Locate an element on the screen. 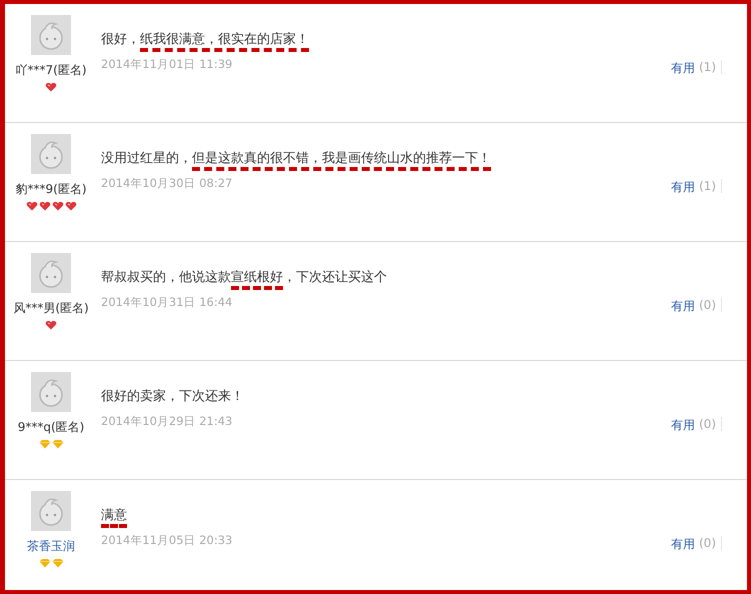  user-name: 茶香玉润 is located at coordinates (51, 546).